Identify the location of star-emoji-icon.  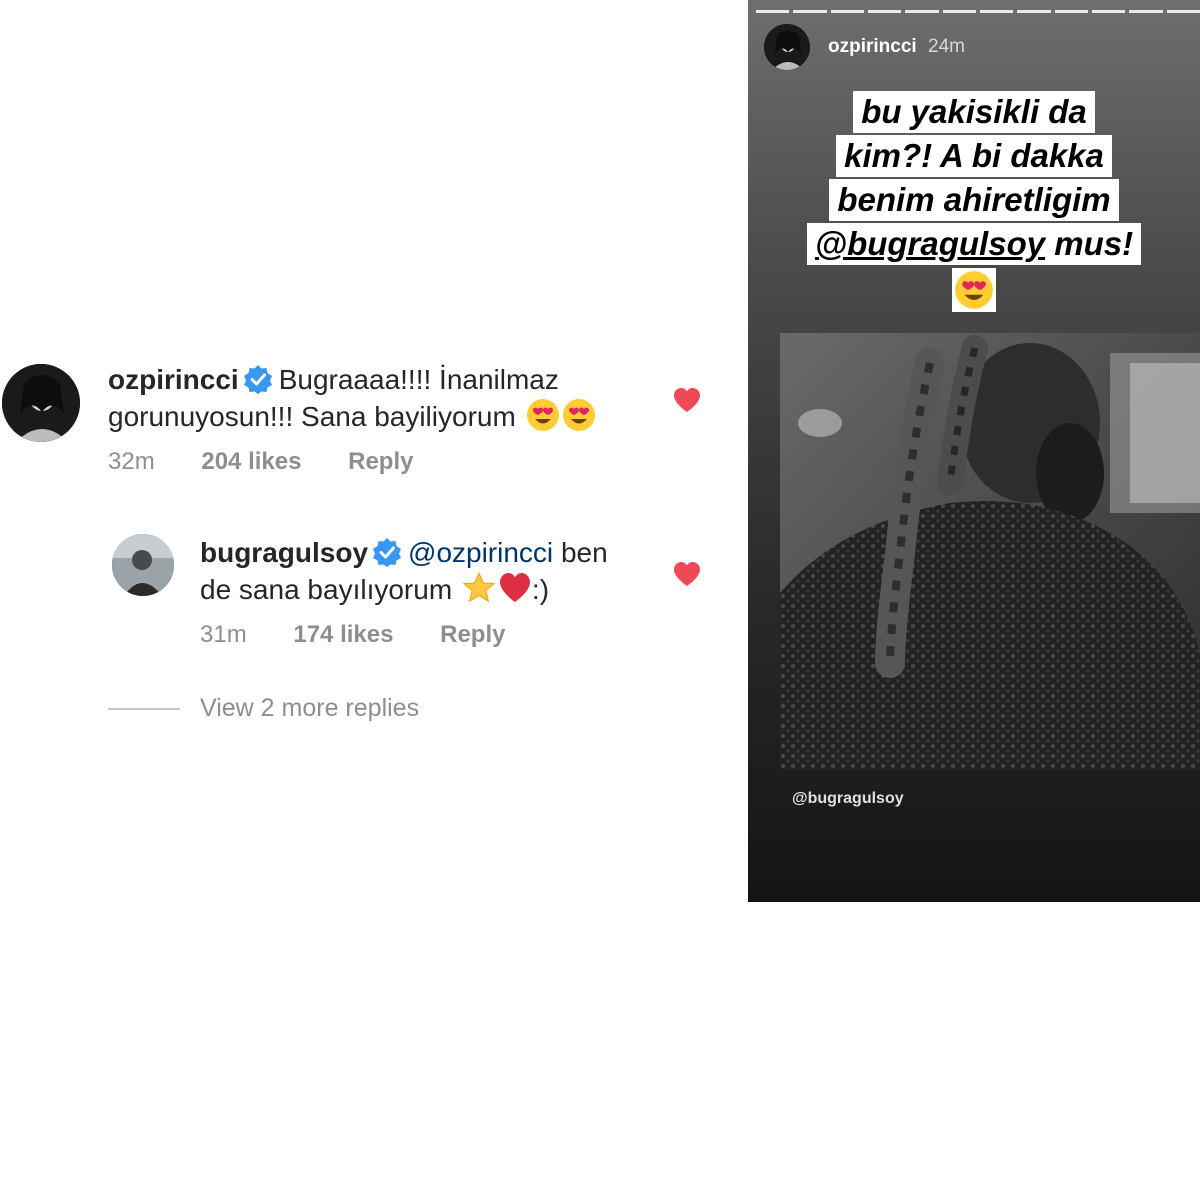
(479, 588).